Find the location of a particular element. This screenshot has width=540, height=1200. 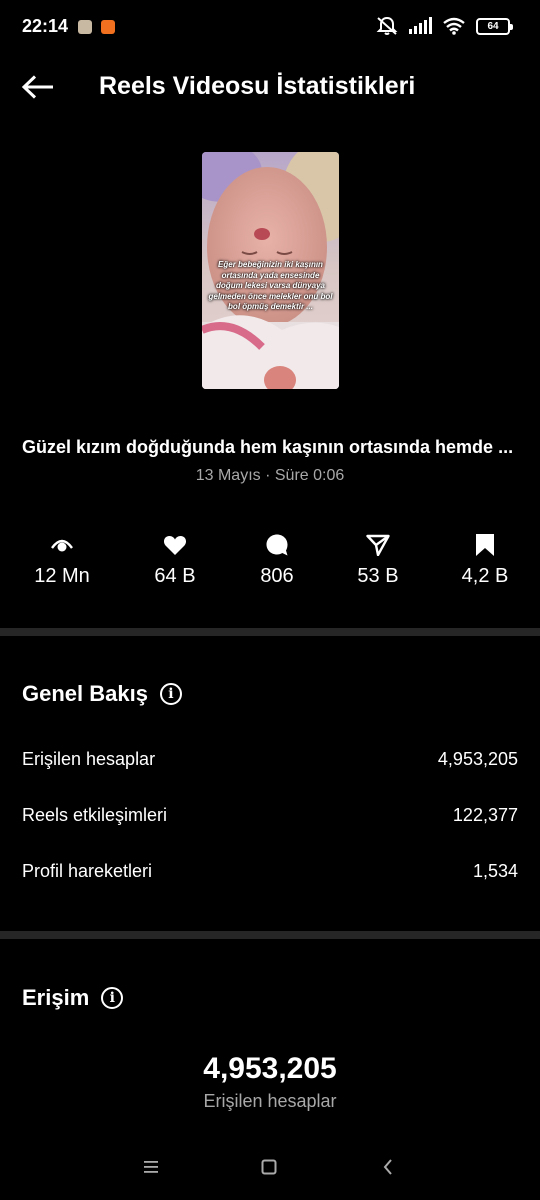

metric-value: 4,2 B is located at coordinates (485, 576).